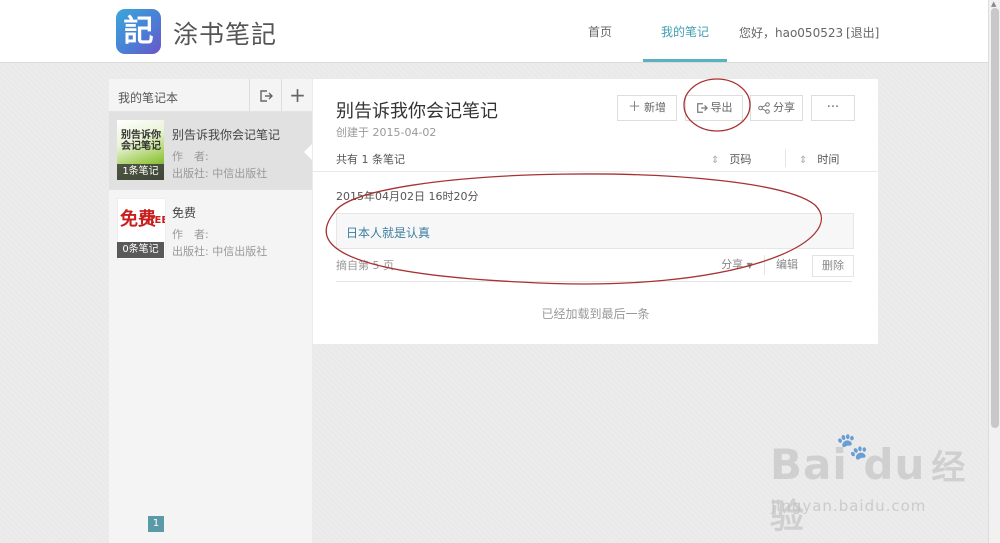 The width and height of the screenshot is (1000, 543). I want to click on export-button: 导出, so click(714, 108).